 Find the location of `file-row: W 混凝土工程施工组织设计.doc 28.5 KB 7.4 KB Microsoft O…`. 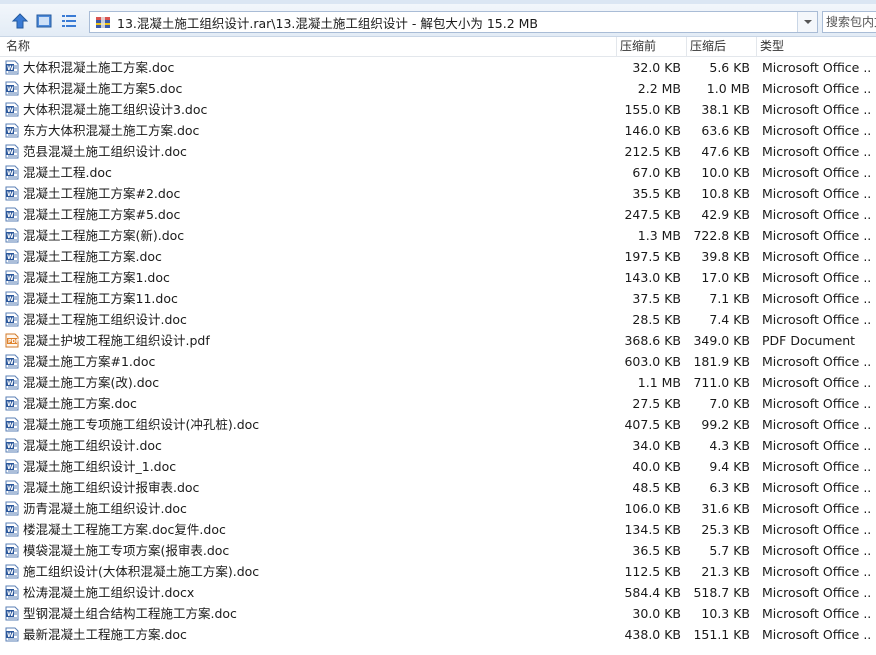

file-row: W 混凝土工程施工组织设计.doc 28.5 KB 7.4 KB Microsoft O… is located at coordinates (438, 319).